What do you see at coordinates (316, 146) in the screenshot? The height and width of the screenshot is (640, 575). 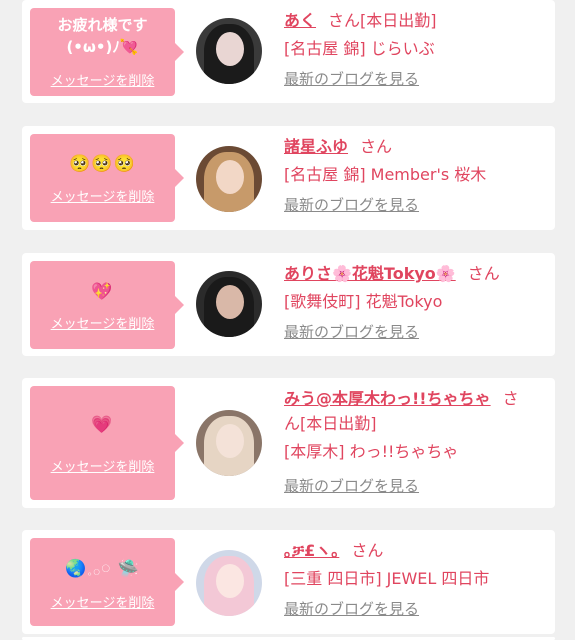 I see `profile-name-link: 諸星ふゆ` at bounding box center [316, 146].